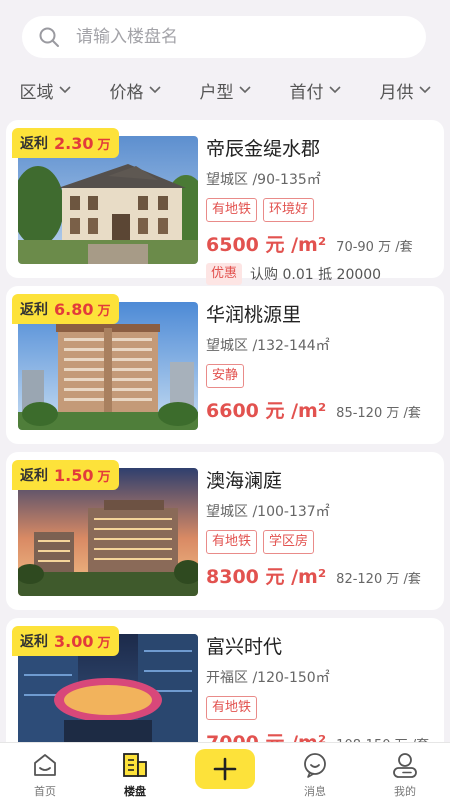 The height and width of the screenshot is (801, 450). Describe the element at coordinates (254, 315) in the screenshot. I see `listing-name: 华润桃源里` at that location.